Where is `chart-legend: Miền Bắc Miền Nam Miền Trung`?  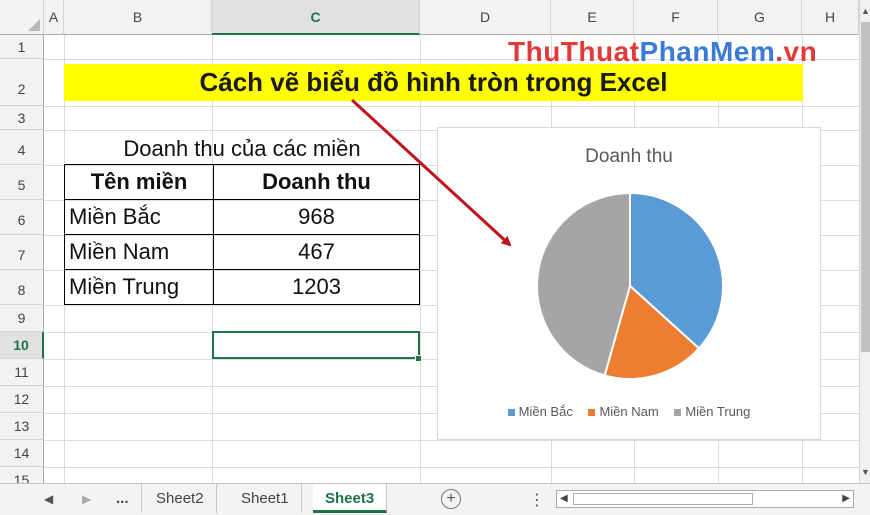 chart-legend: Miền Bắc Miền Nam Miền Trung is located at coordinates (629, 411).